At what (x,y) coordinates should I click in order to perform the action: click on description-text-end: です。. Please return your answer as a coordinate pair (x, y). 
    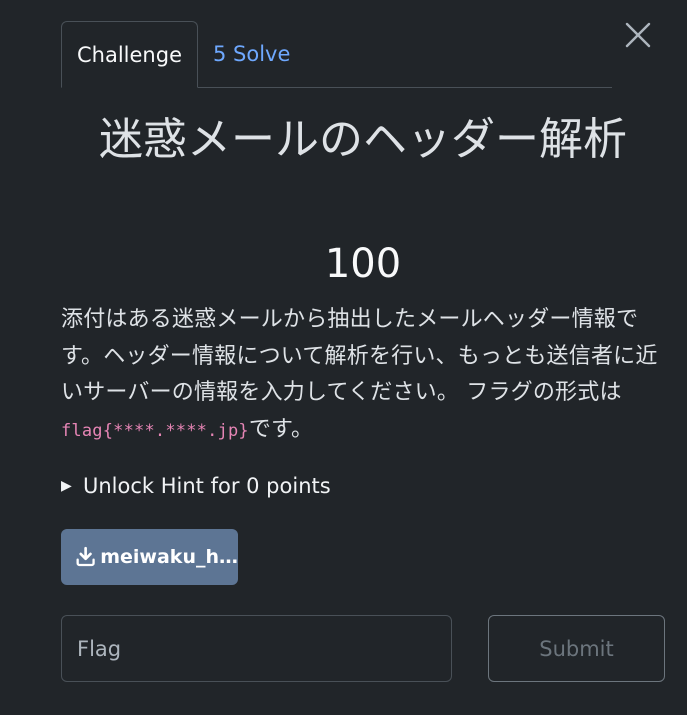
    Looking at the image, I should click on (281, 429).